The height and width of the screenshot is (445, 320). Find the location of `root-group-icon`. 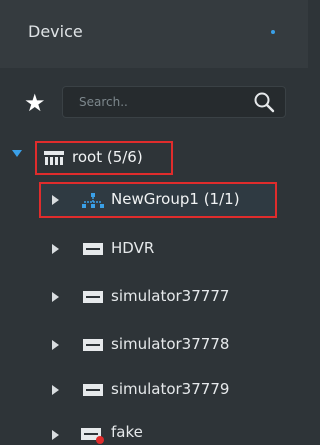

root-group-icon is located at coordinates (54, 158).